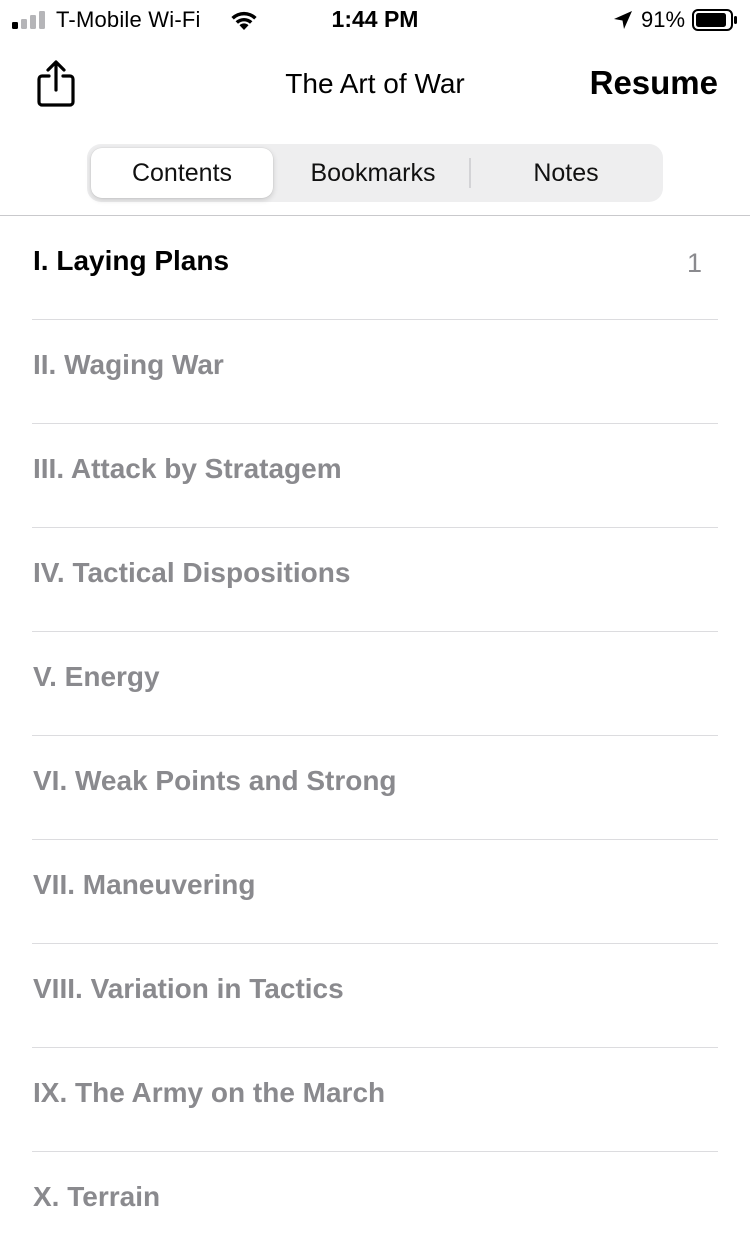 This screenshot has height=1254, width=750. Describe the element at coordinates (375, 268) in the screenshot. I see `toc-item-laying-plans: I. Laying Plans 1` at that location.